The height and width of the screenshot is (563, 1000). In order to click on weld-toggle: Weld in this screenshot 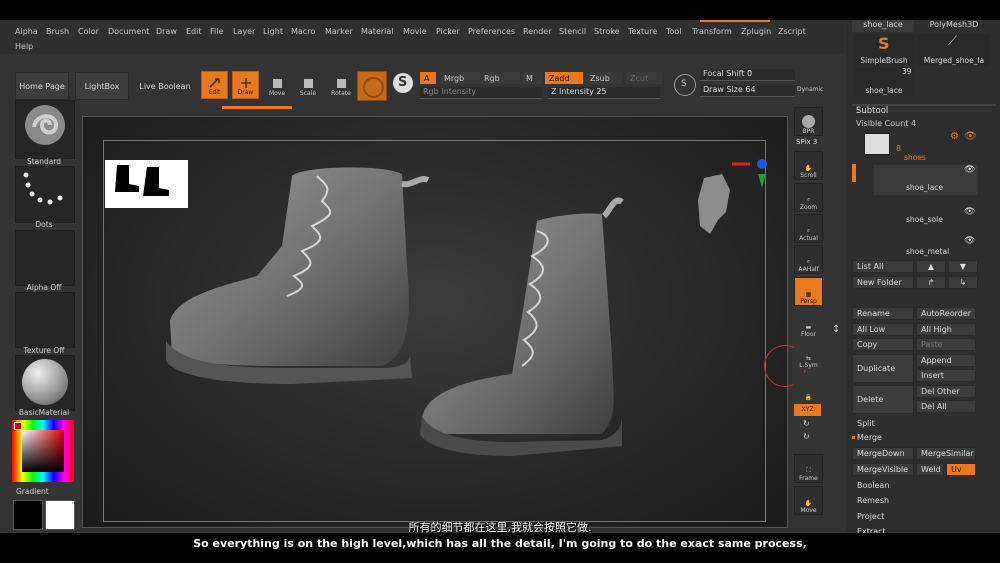, I will do `click(930, 469)`.